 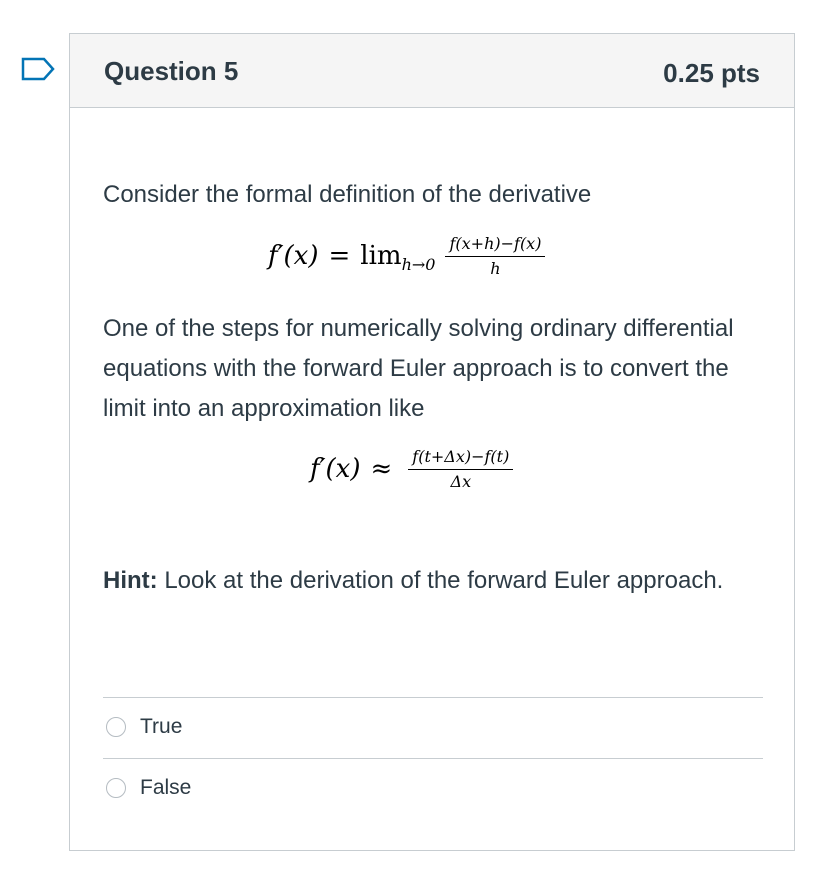 What do you see at coordinates (433, 697) in the screenshot?
I see `answers-divider-top` at bounding box center [433, 697].